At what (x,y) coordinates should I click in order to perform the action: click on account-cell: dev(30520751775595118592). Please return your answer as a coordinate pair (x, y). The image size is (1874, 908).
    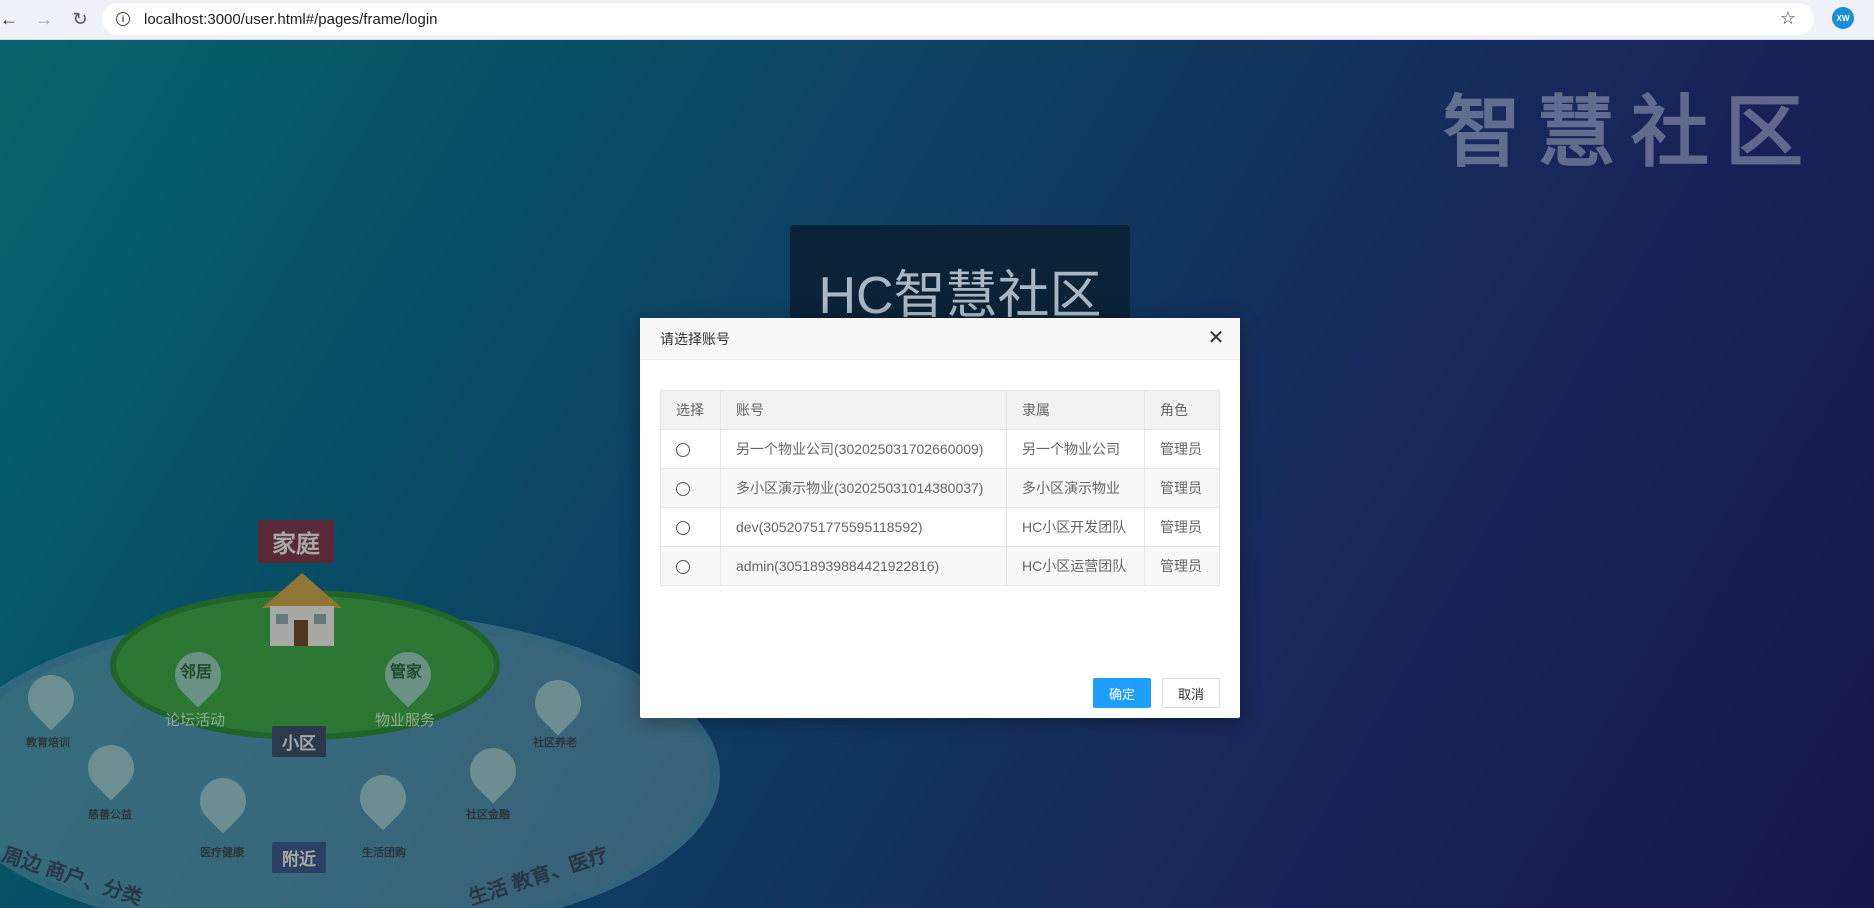
    Looking at the image, I should click on (863, 527).